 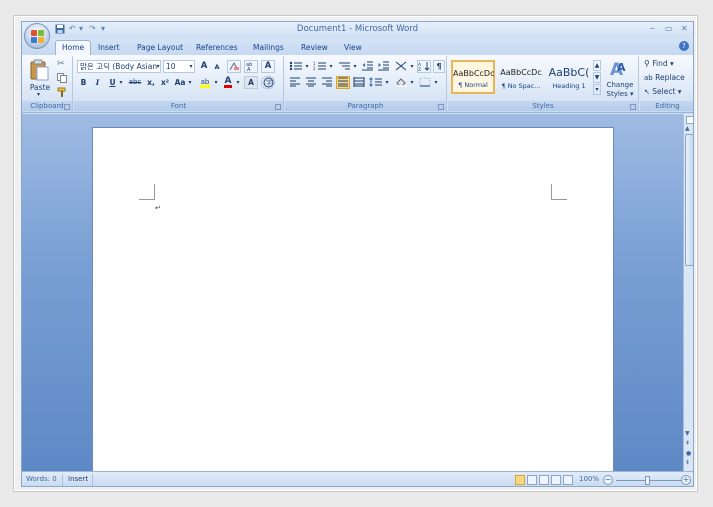 I want to click on paste-button: Paste ▾, so click(x=40, y=79).